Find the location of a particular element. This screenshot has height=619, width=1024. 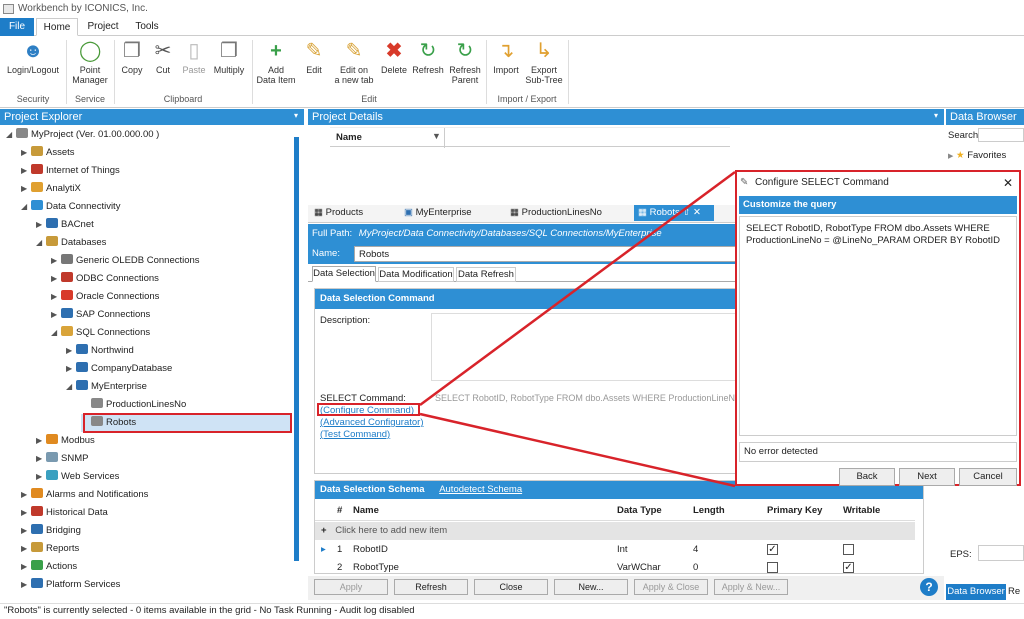

dialog-title: Configure SELECT Command is located at coordinates (822, 182).